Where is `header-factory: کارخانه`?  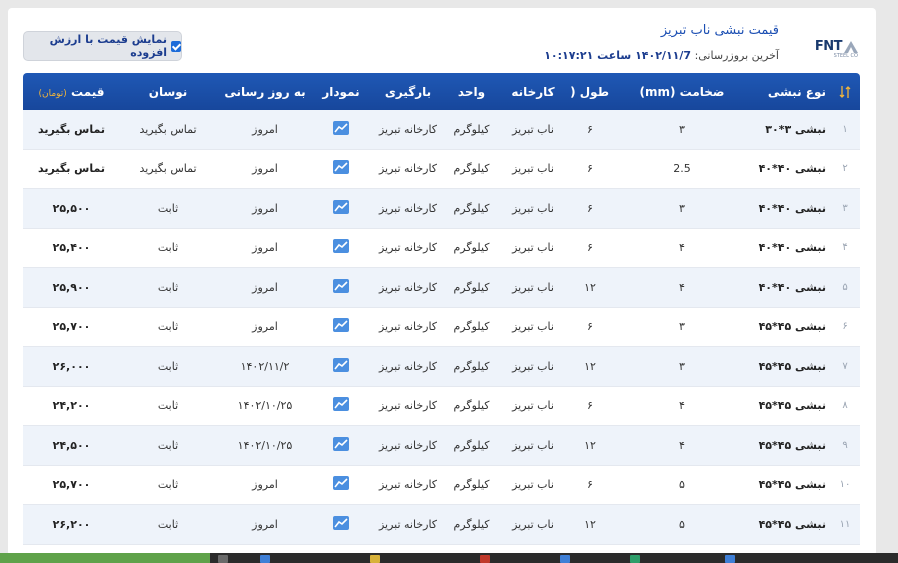
header-factory: کارخانه is located at coordinates (533, 92).